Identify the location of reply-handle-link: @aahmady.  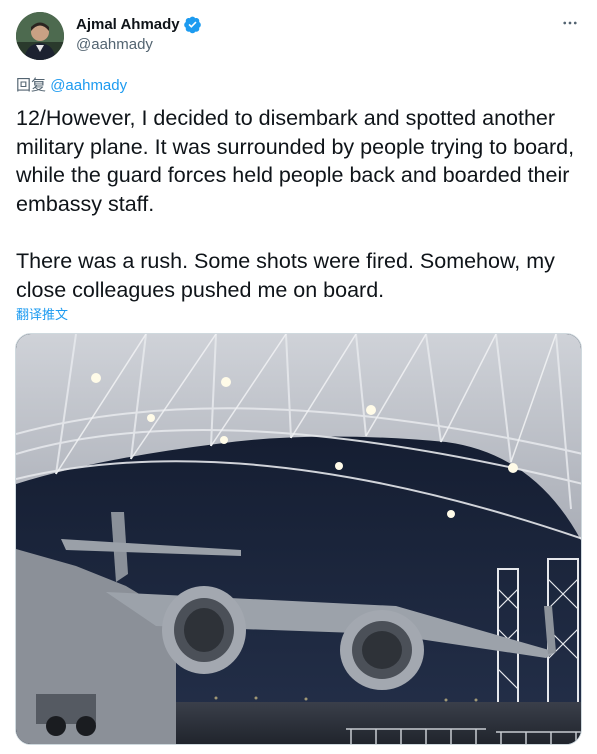
(88, 85).